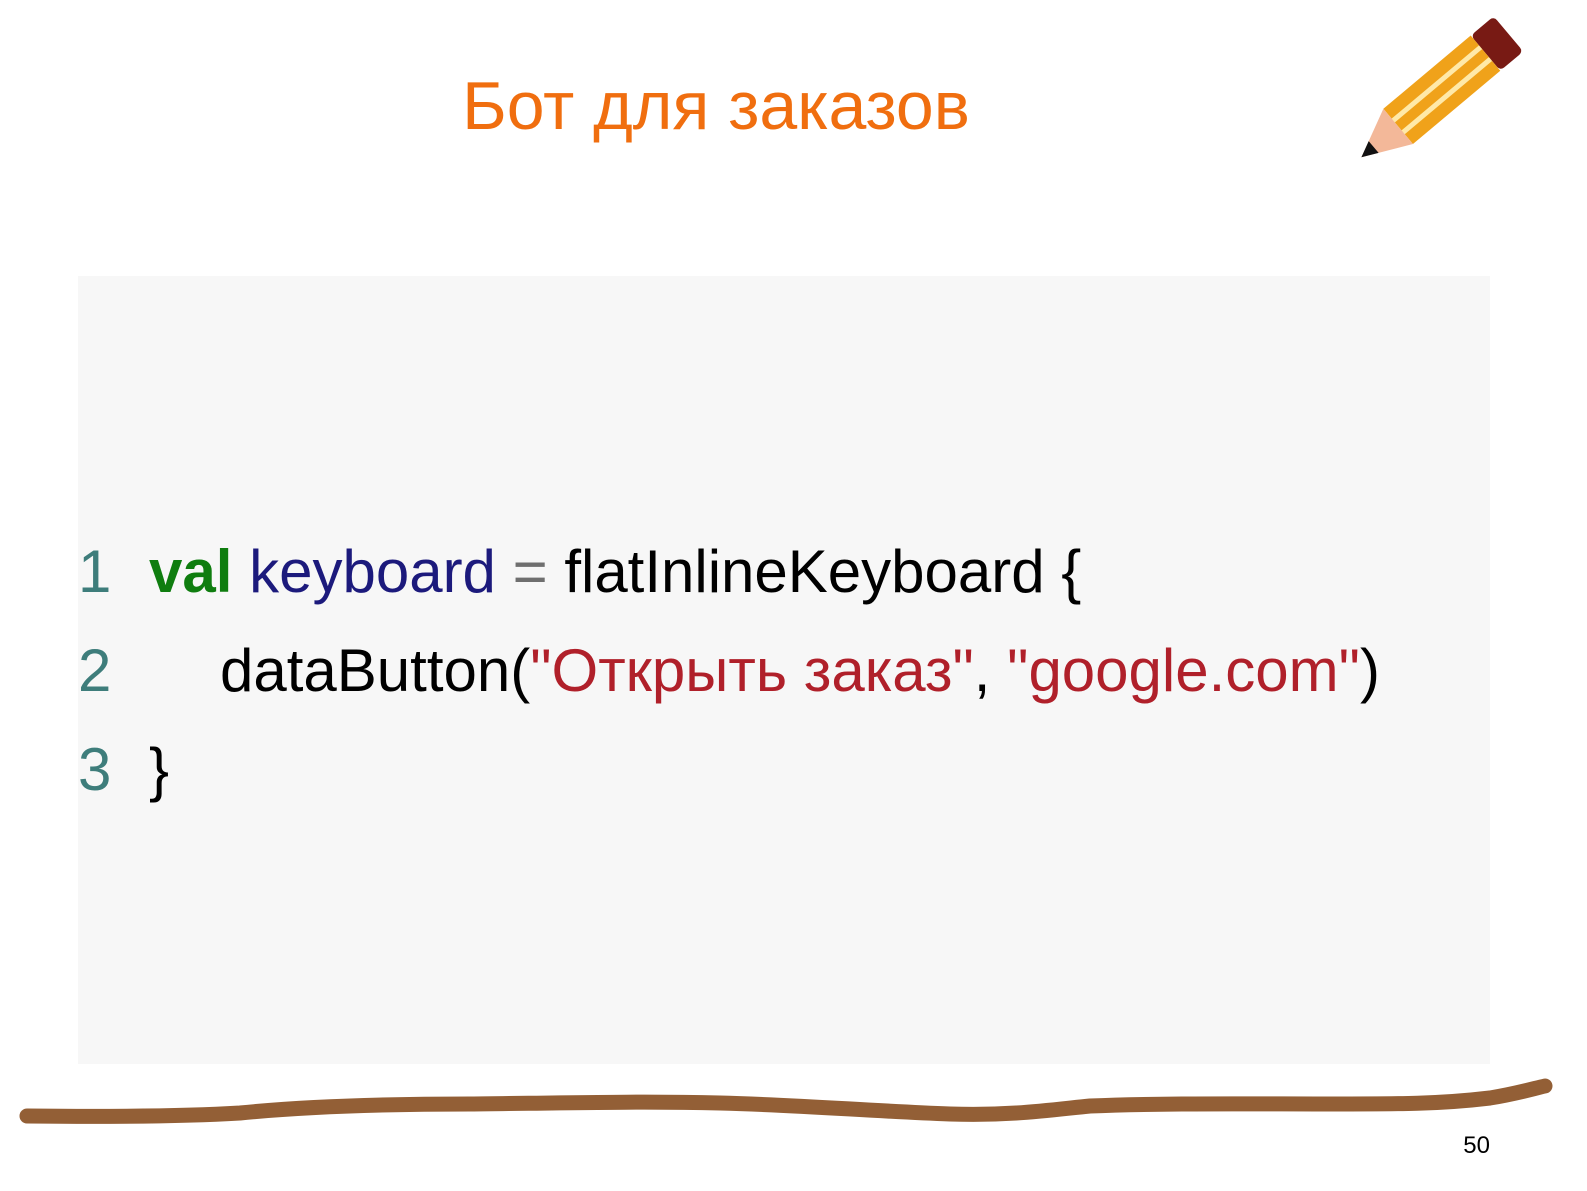  Describe the element at coordinates (716, 106) in the screenshot. I see `slide-title: Бот для заказов` at that location.